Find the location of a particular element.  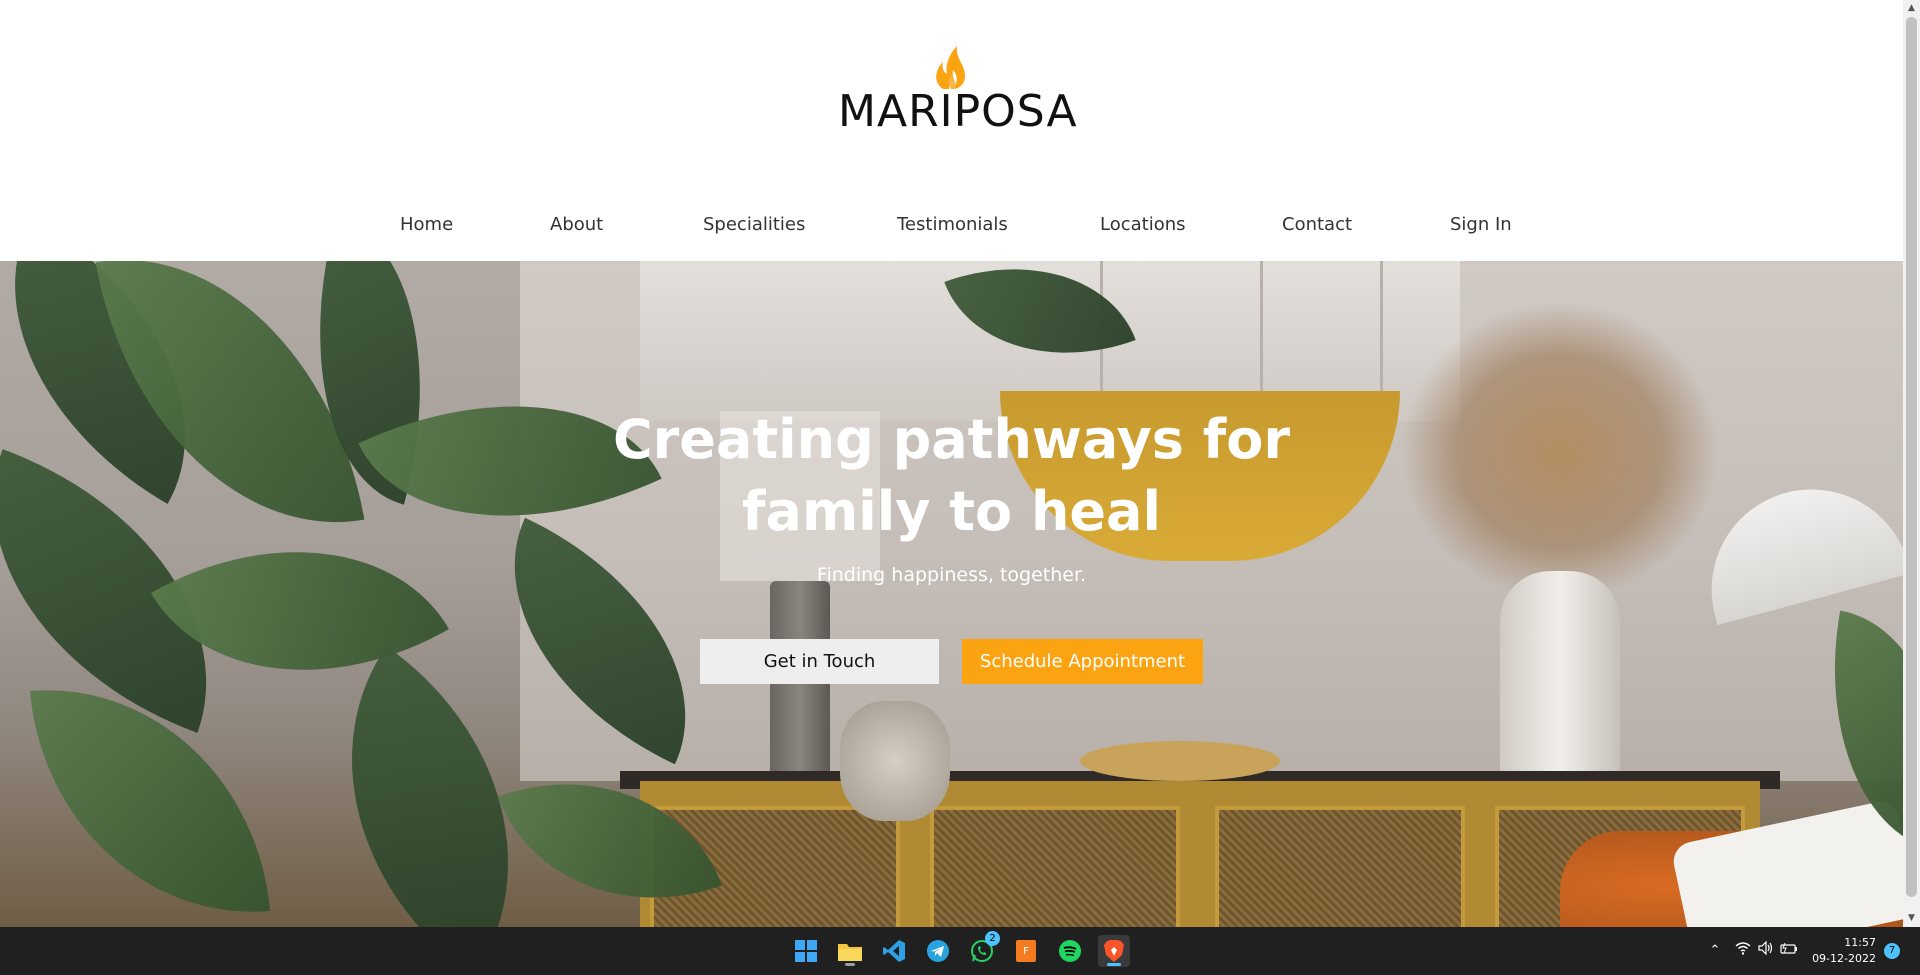

battery-icon is located at coordinates (1789, 951).